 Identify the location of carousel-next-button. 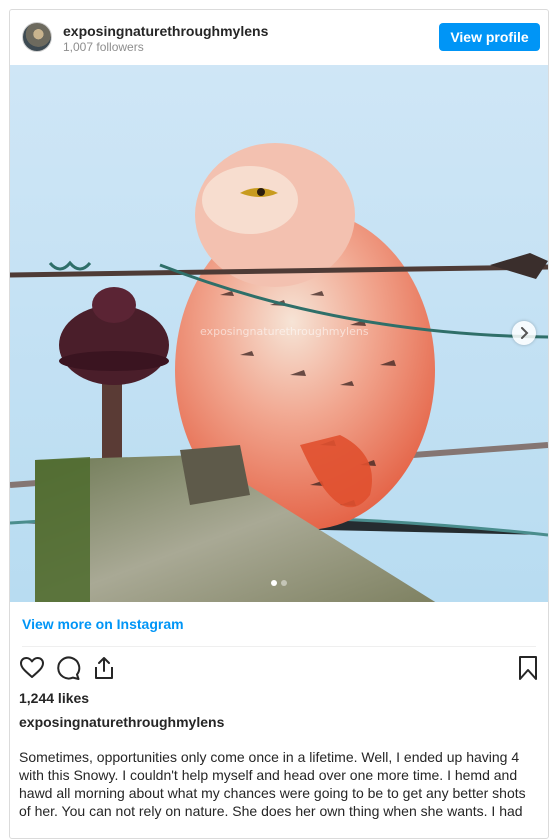
(524, 333).